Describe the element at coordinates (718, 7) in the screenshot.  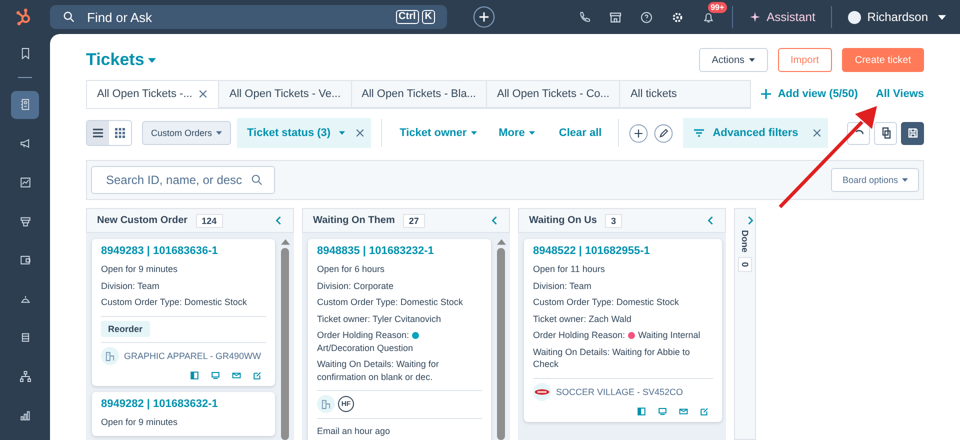
I see `notification-badge: 99+` at that location.